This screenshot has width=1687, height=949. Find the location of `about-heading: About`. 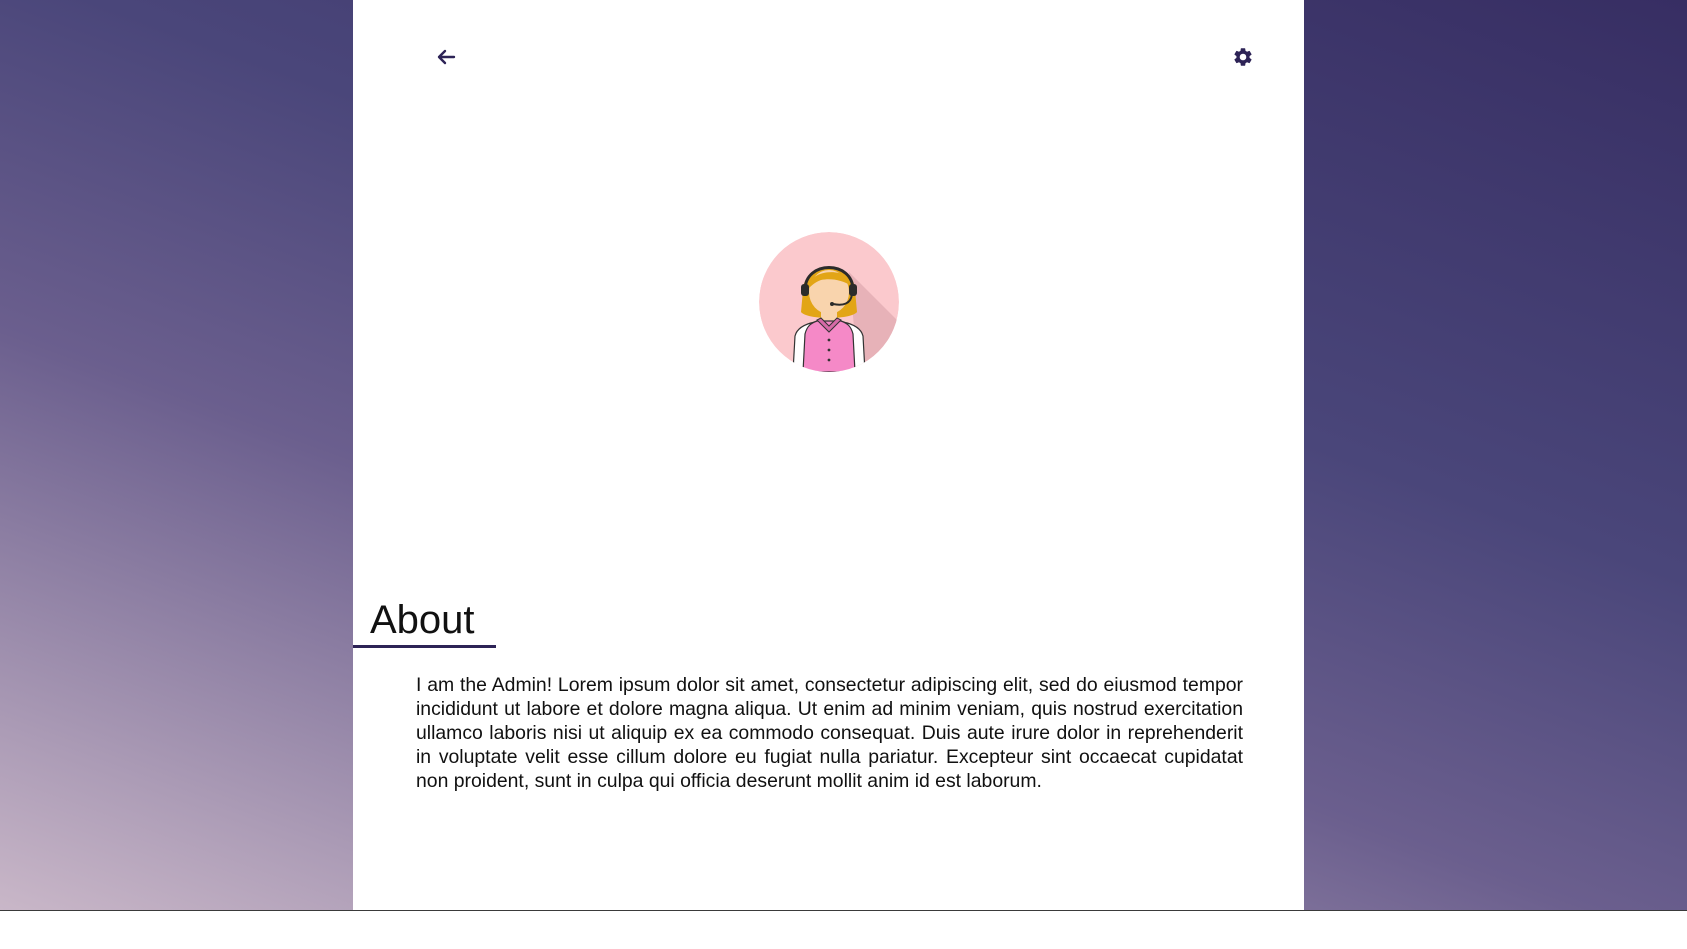

about-heading: About is located at coordinates (422, 620).